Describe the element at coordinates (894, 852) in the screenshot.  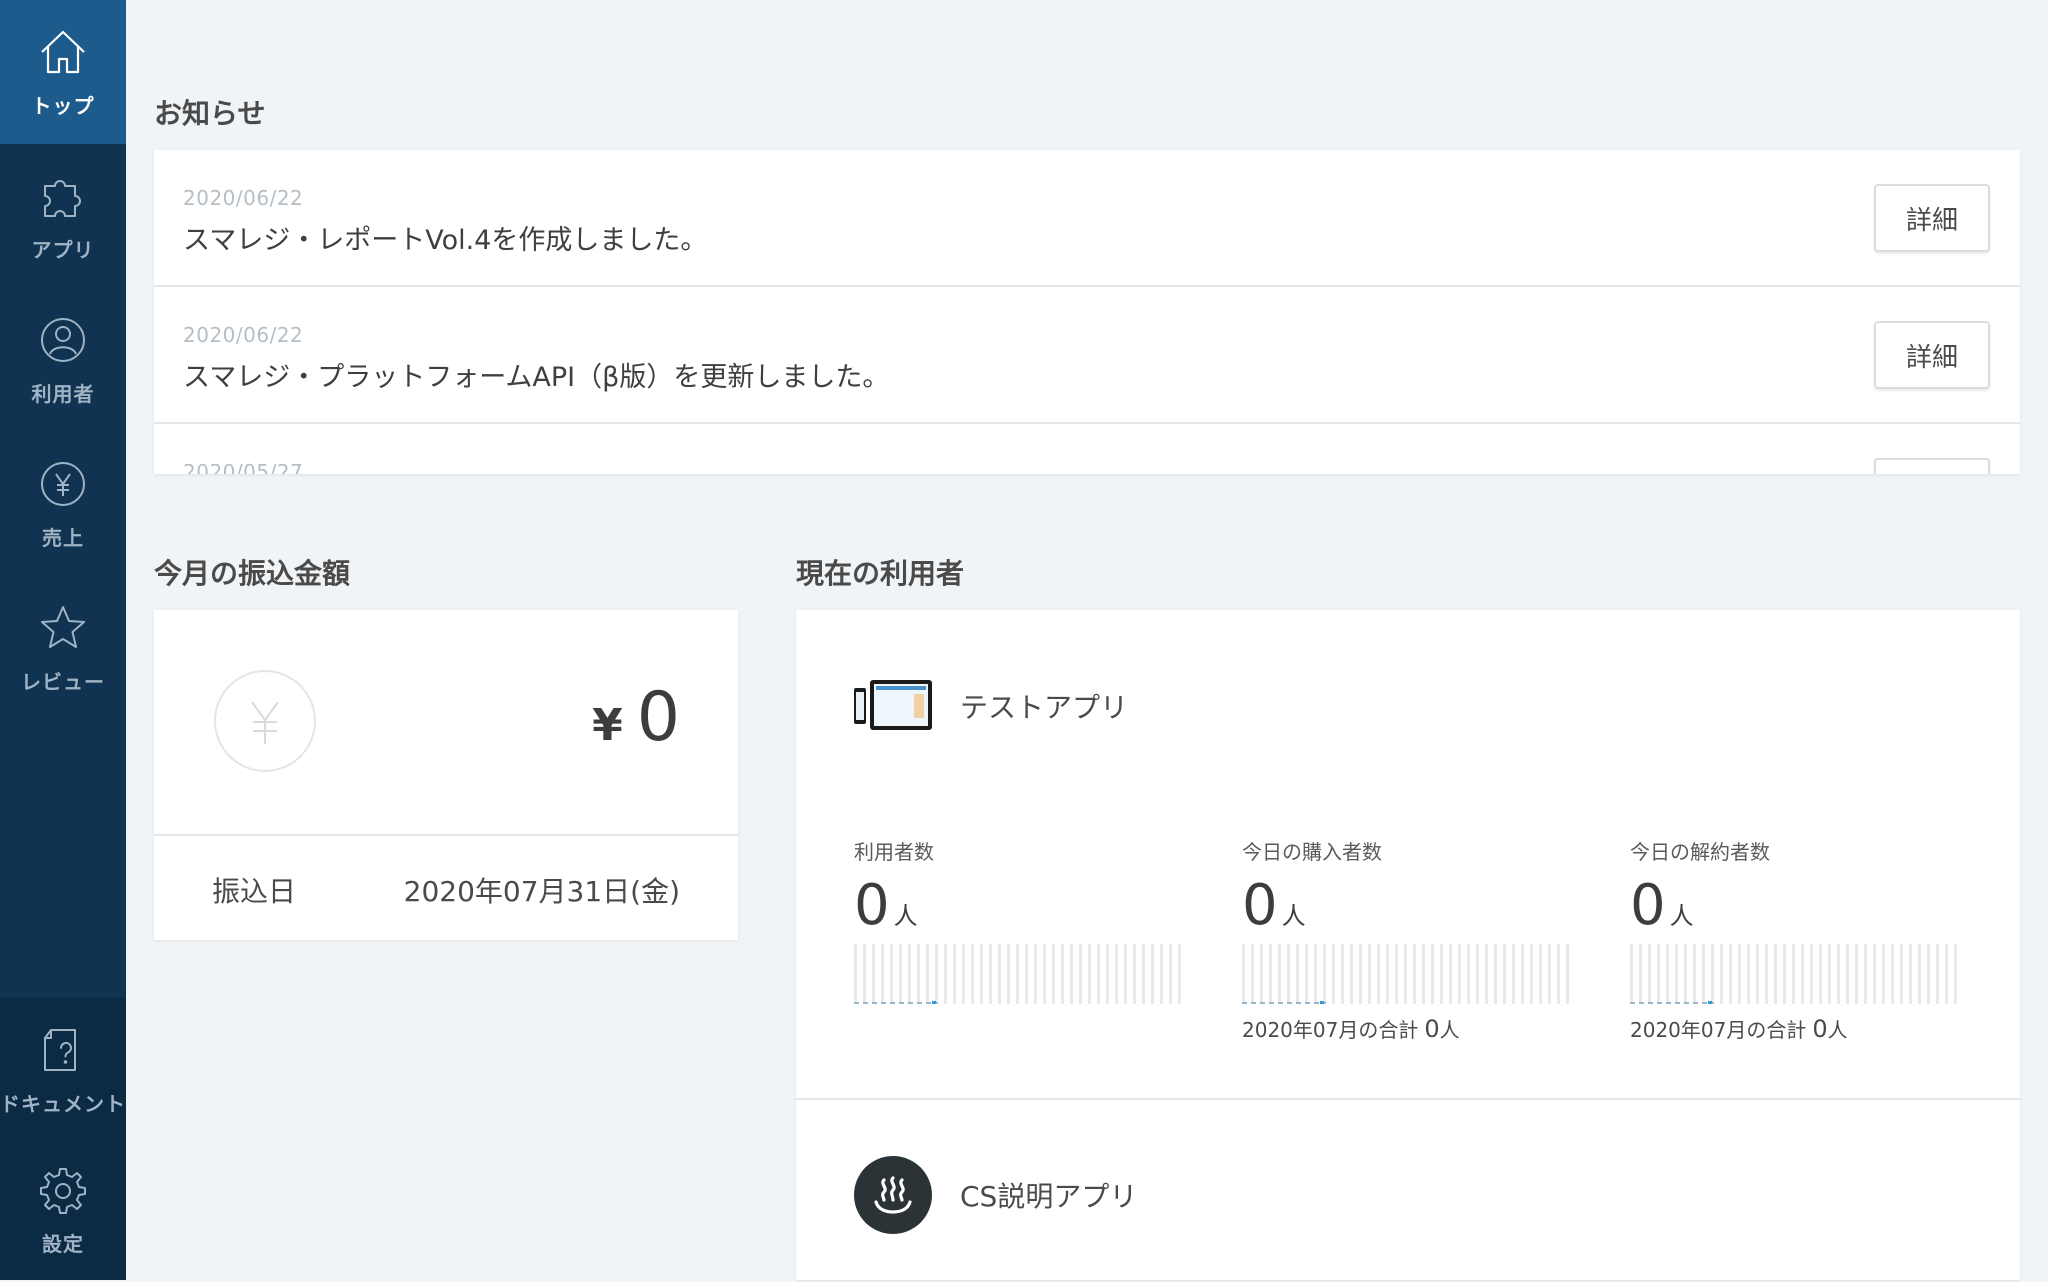
I see `stat-label: 利用者数` at that location.